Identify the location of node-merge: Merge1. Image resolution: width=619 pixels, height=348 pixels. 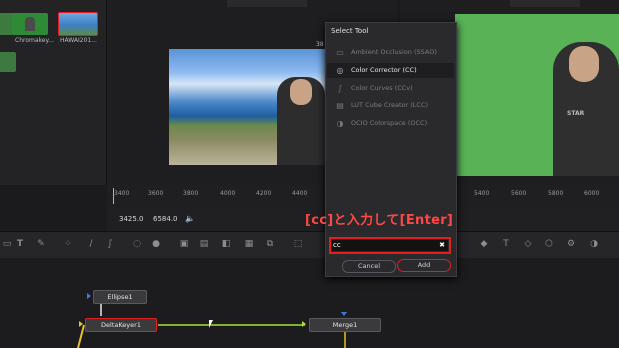
(345, 325).